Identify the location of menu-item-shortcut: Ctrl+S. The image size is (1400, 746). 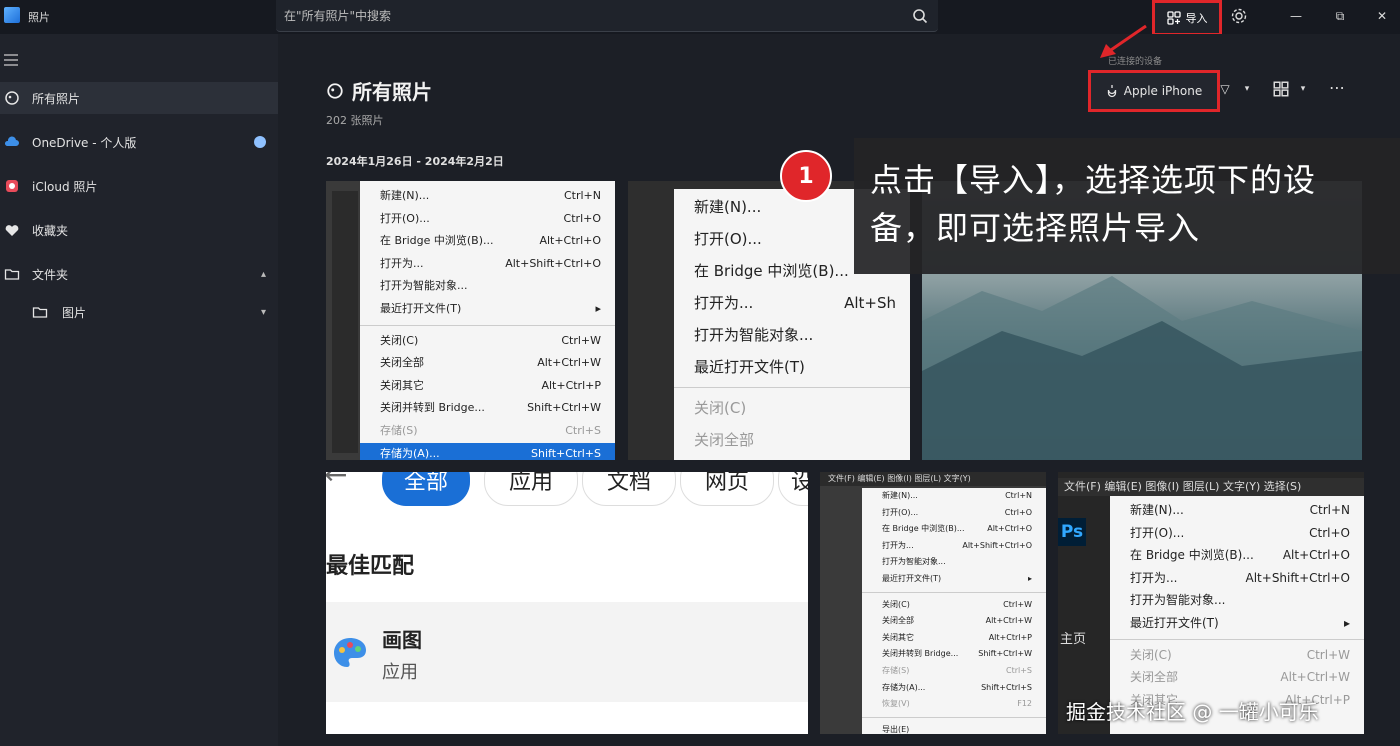
(1018, 670).